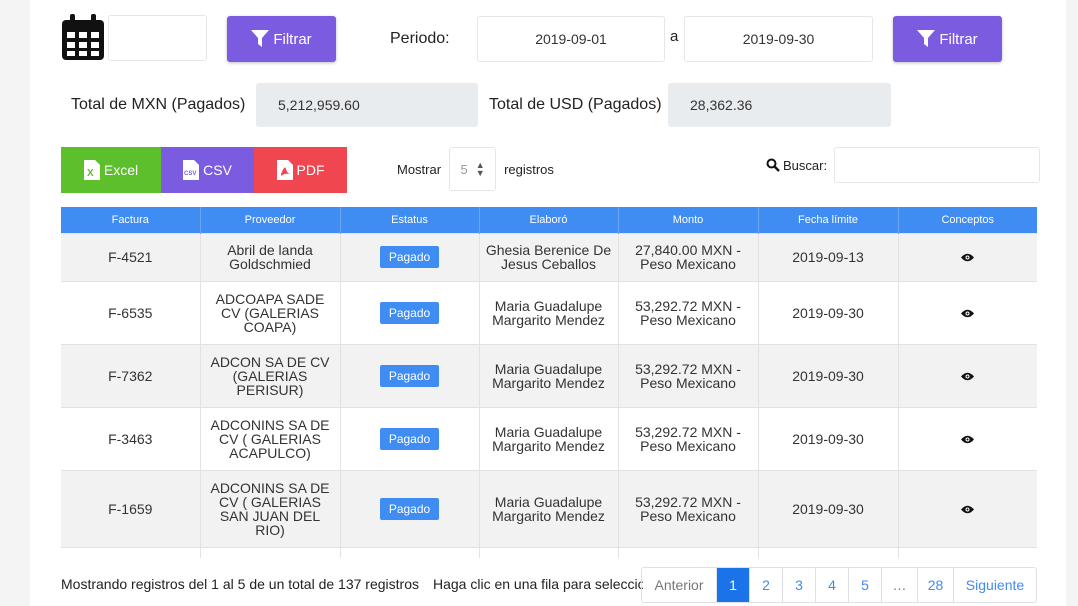  I want to click on search-icon, so click(773, 165).